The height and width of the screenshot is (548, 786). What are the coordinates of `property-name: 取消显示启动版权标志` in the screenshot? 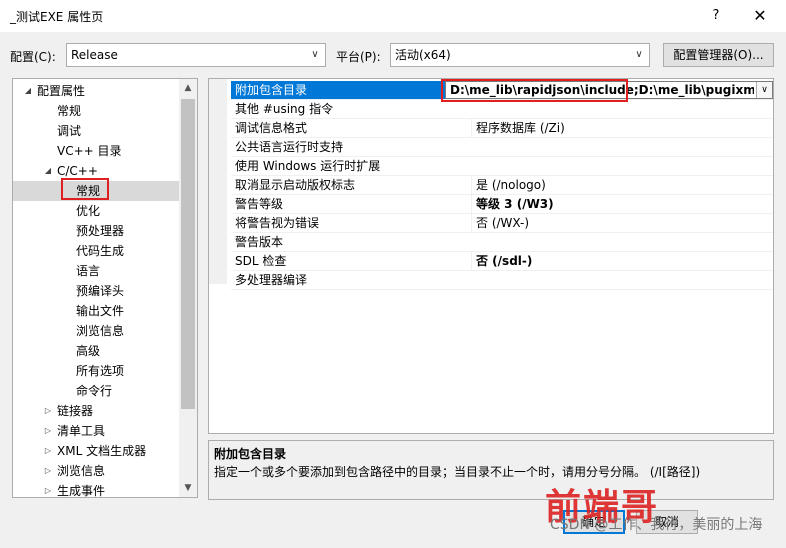 It's located at (295, 185).